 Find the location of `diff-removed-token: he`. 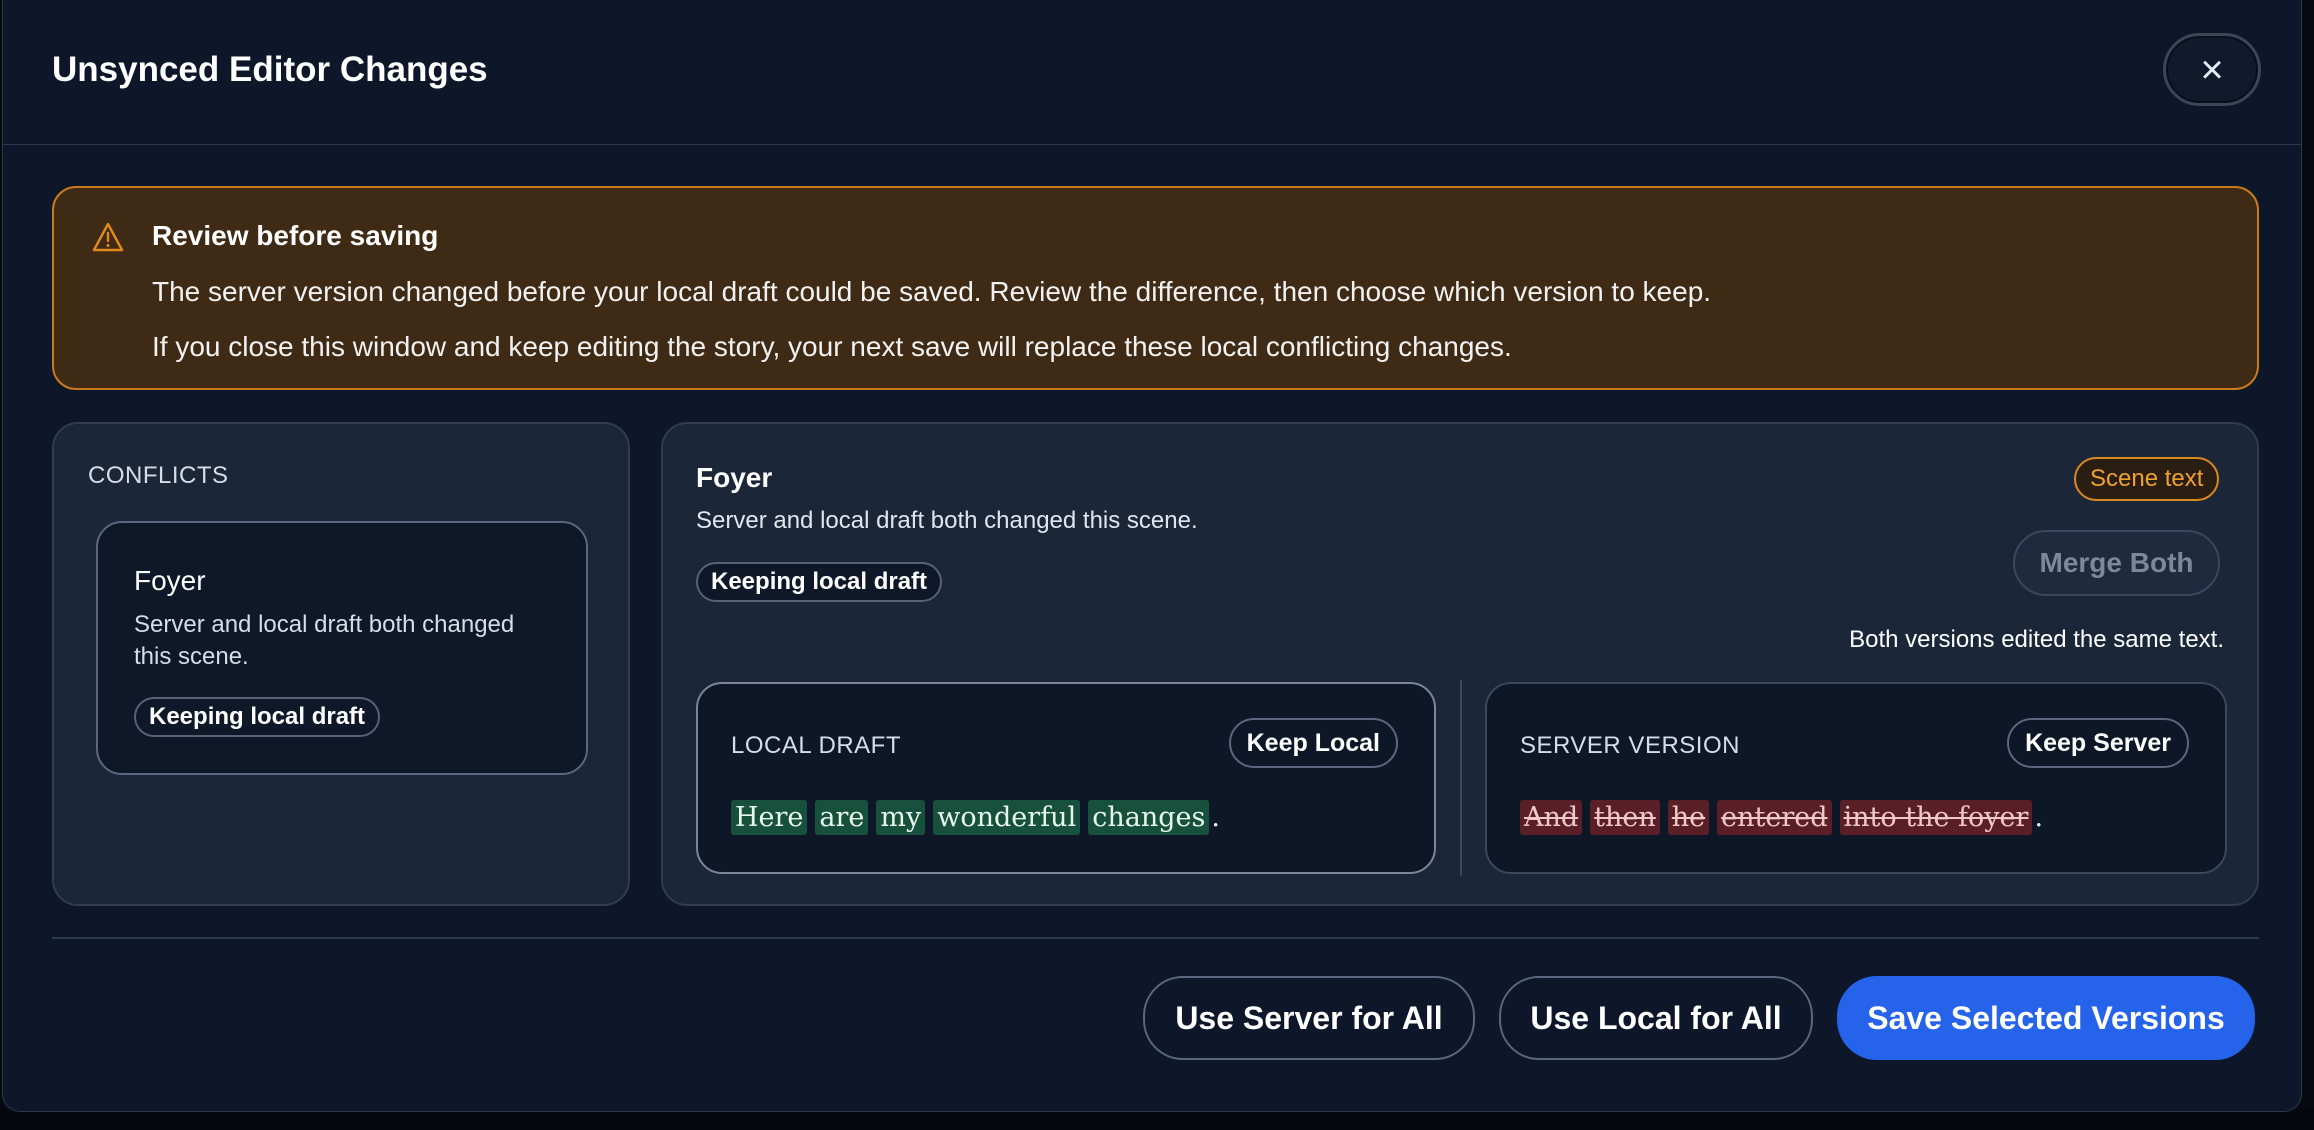

diff-removed-token: he is located at coordinates (1688, 817).